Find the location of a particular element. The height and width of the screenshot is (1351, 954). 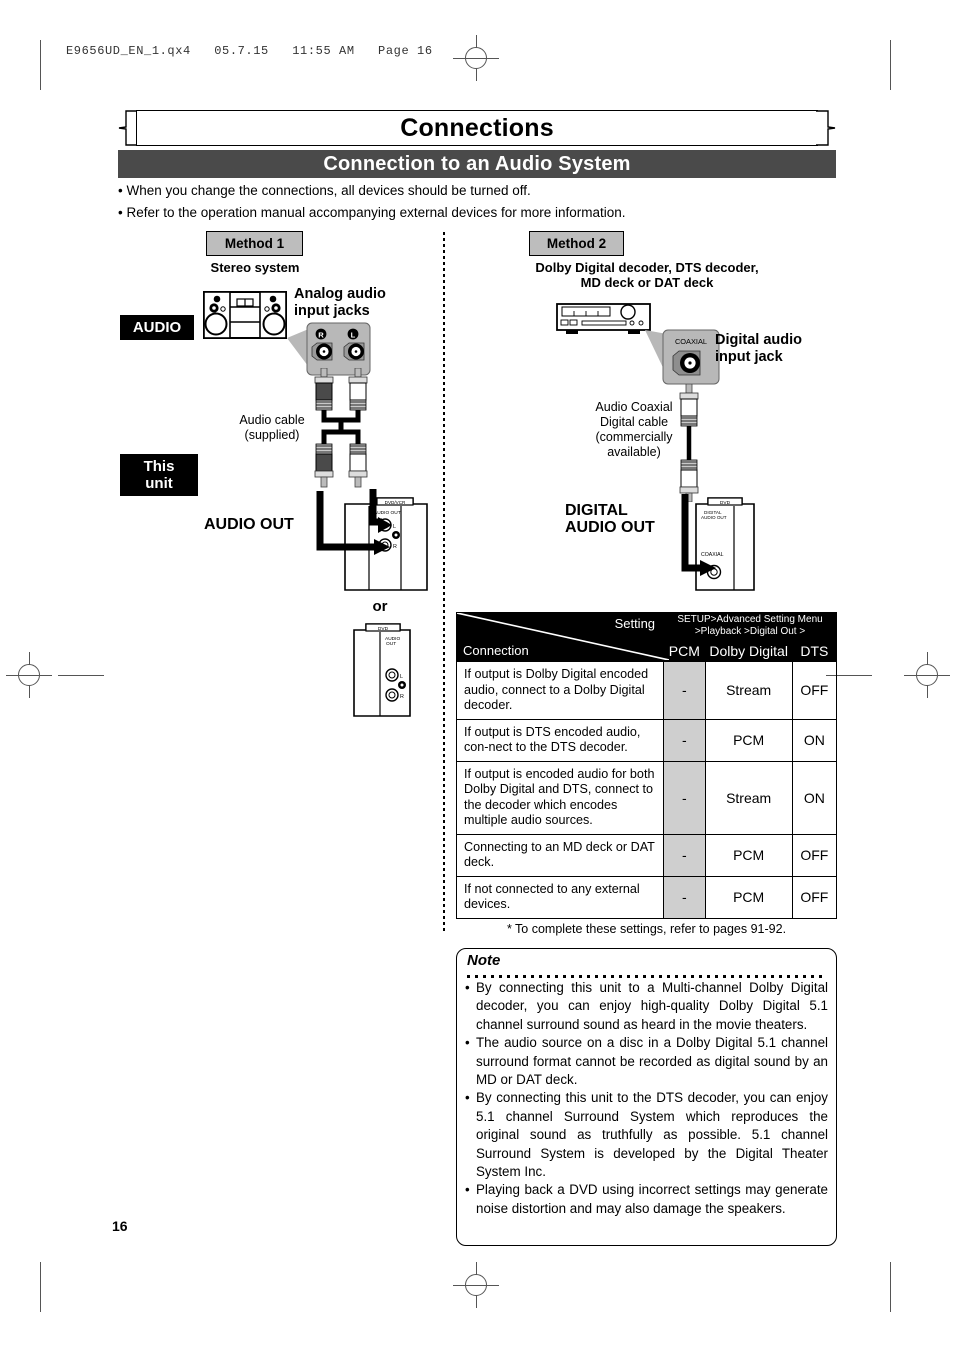

digital-jack-callout: COAXIAL is located at coordinates (683, 357).